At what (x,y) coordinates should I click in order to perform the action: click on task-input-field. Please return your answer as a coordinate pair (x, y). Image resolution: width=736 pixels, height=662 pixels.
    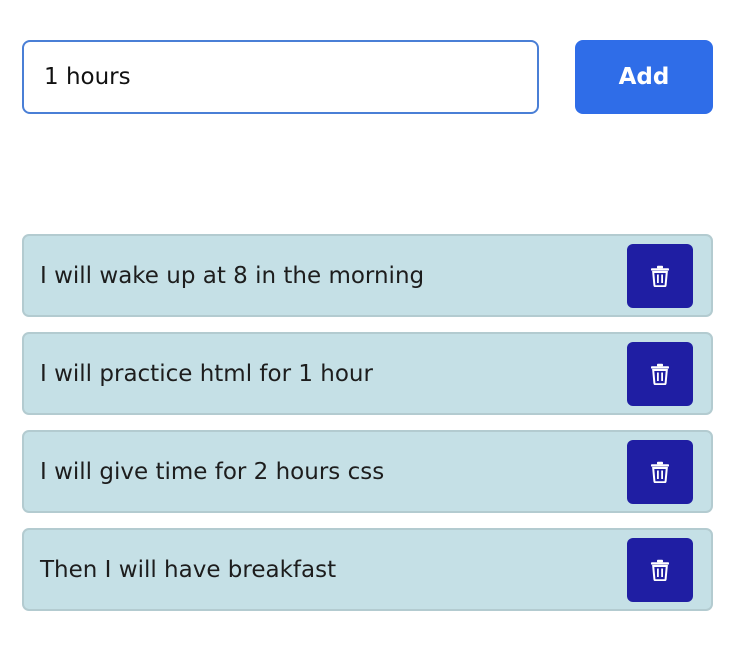
    Looking at the image, I should click on (280, 77).